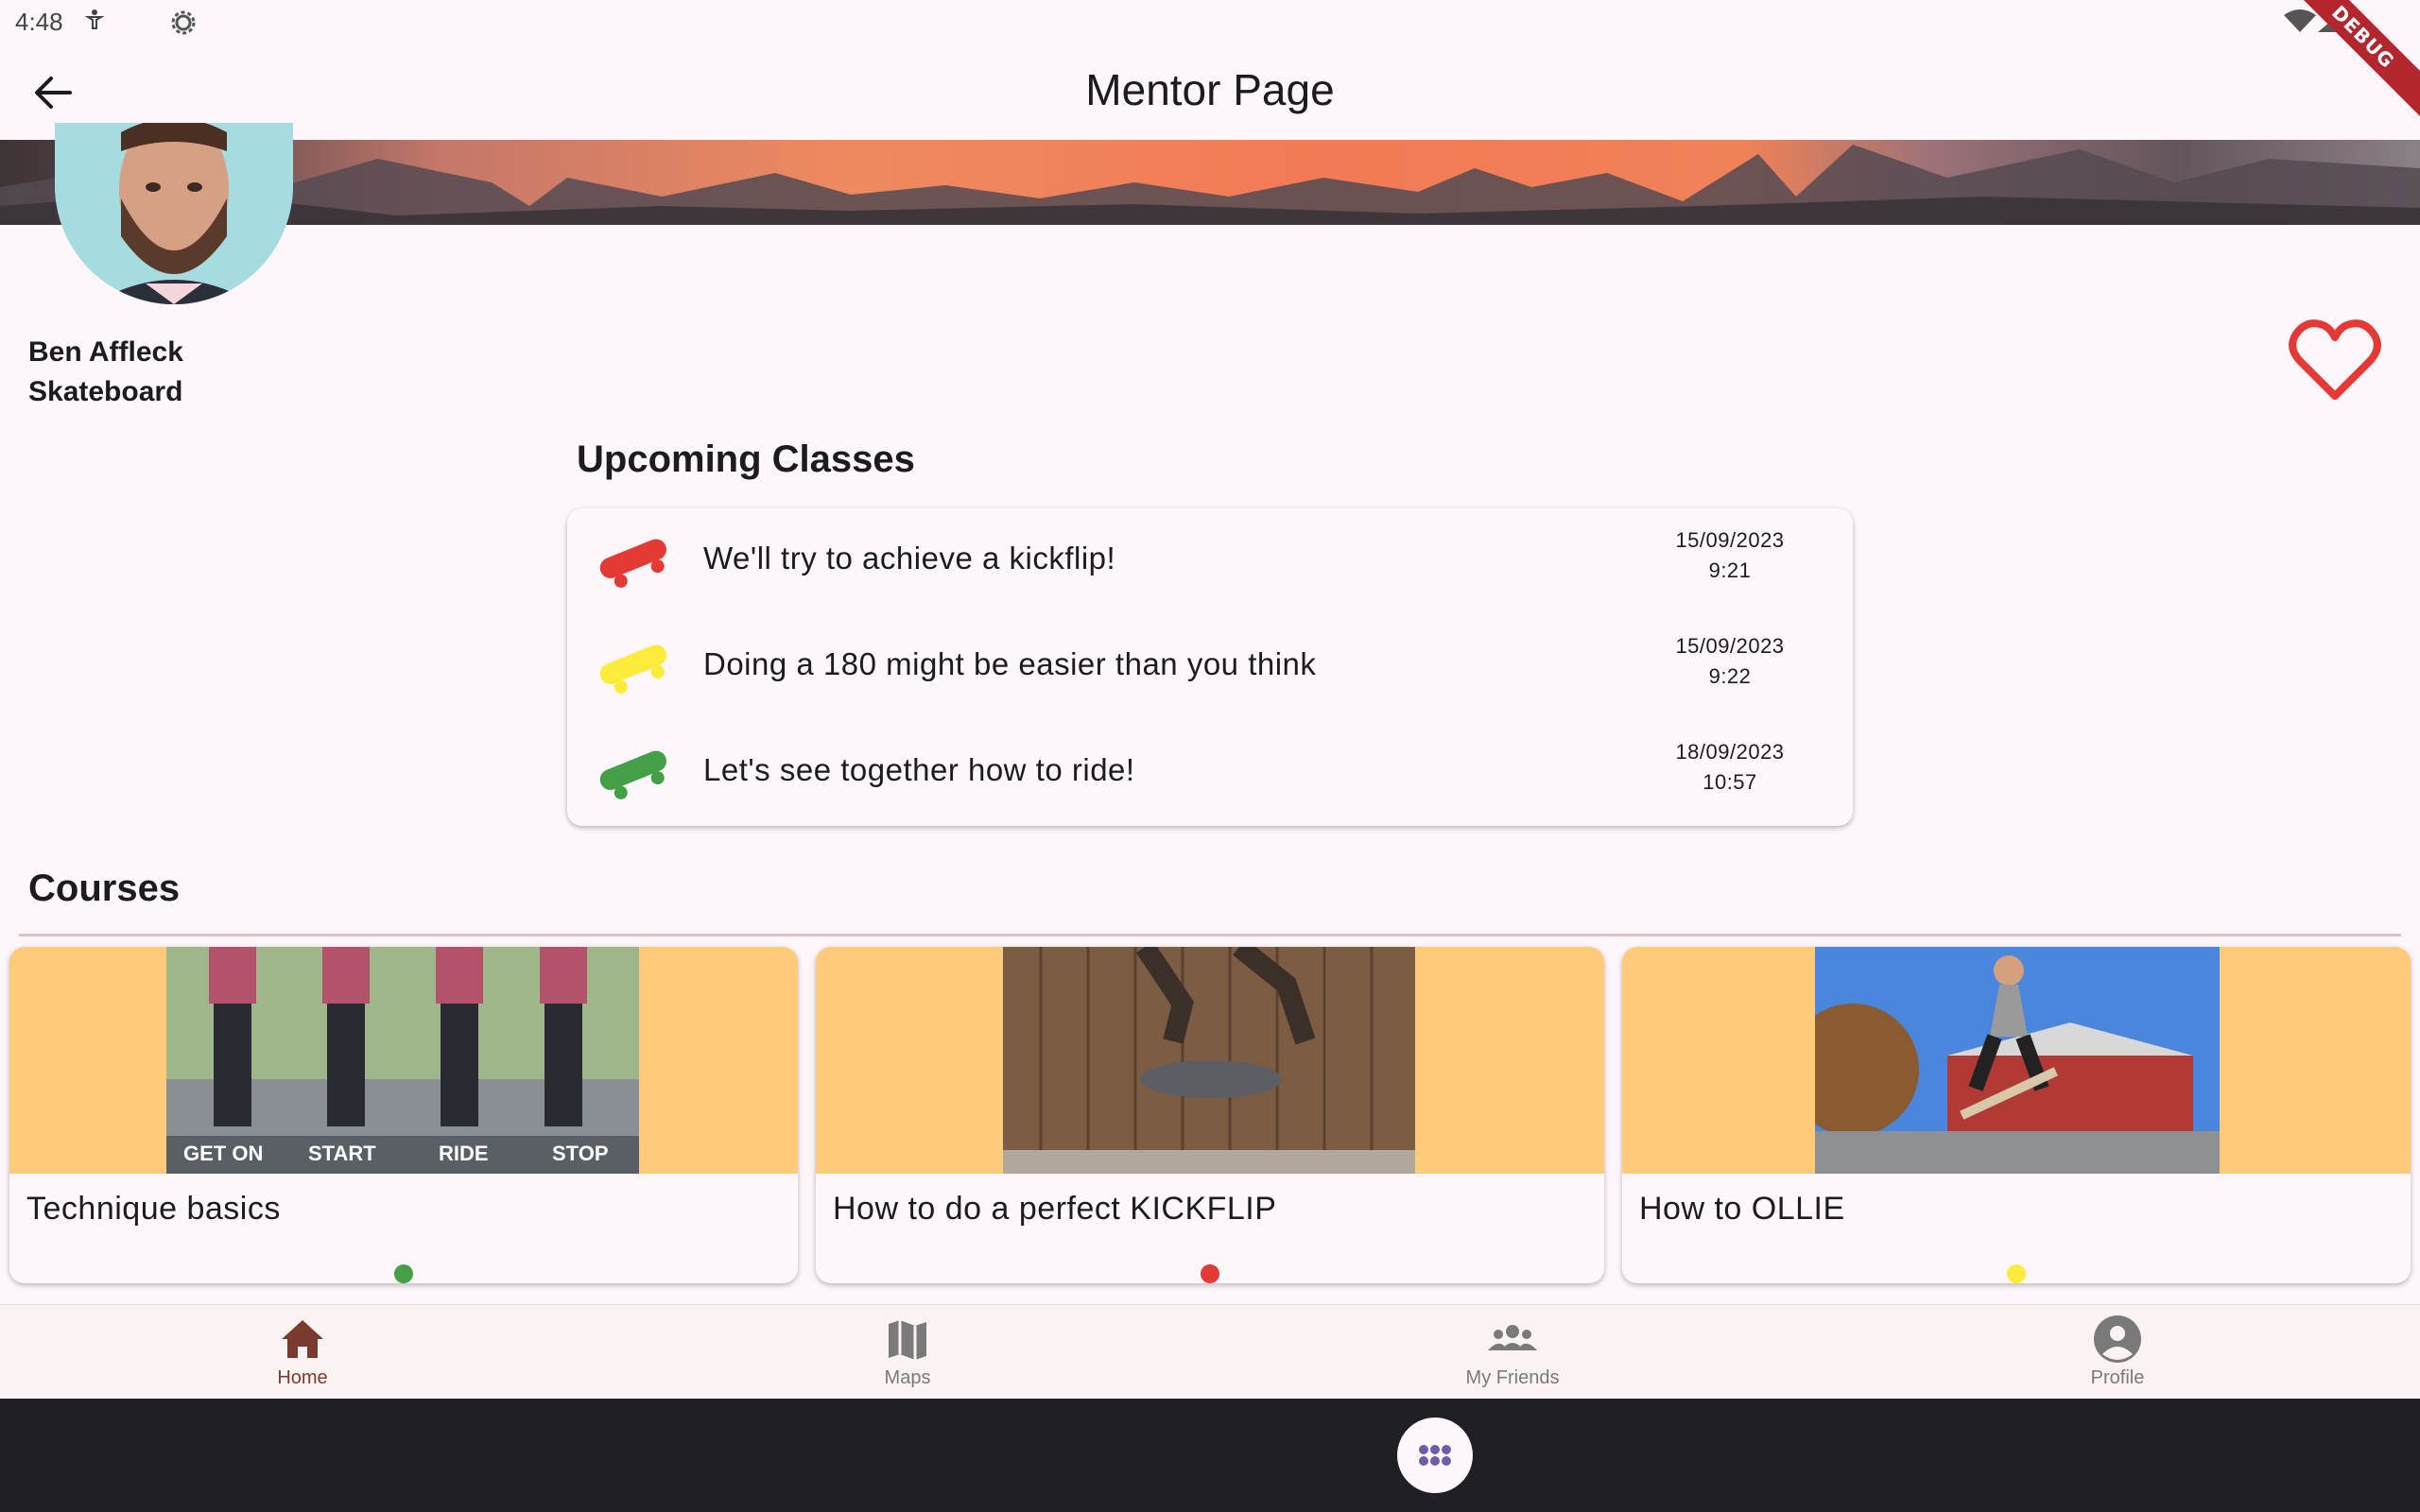  What do you see at coordinates (580, 1153) in the screenshot?
I see `image-caption: STOP` at bounding box center [580, 1153].